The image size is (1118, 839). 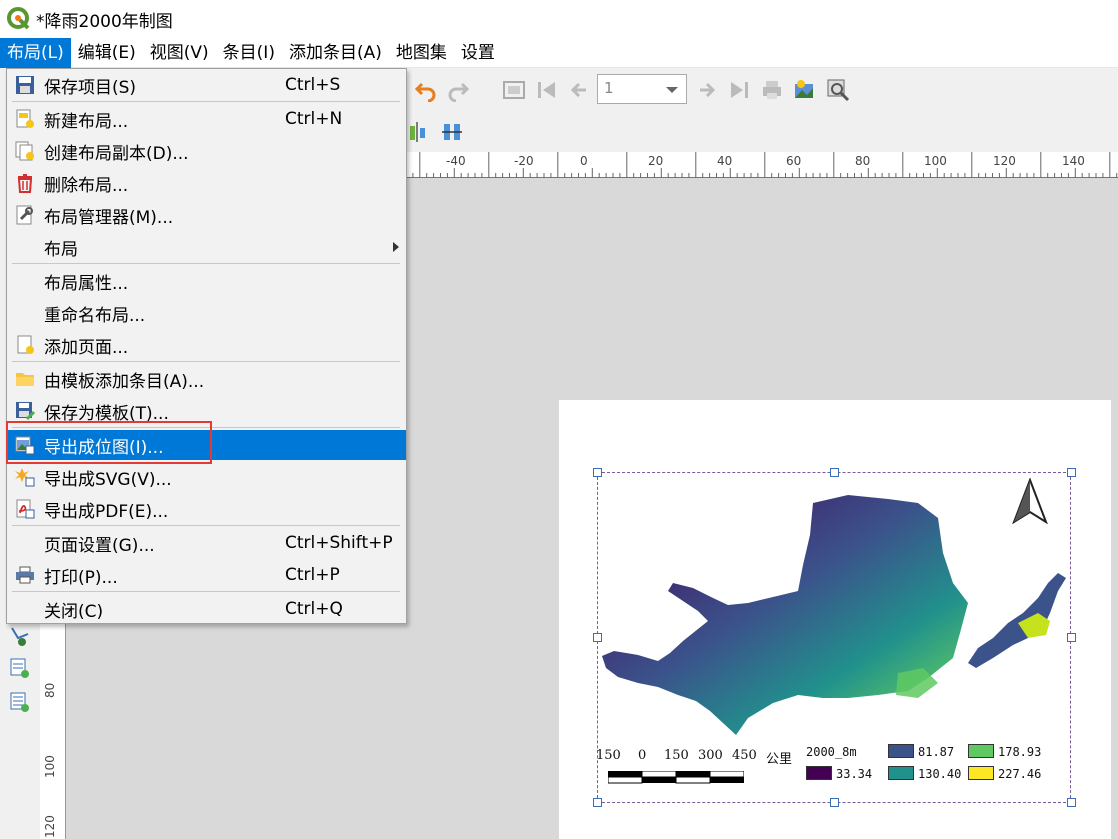 What do you see at coordinates (249, 53) in the screenshot?
I see `menu-items: 条目(I)` at bounding box center [249, 53].